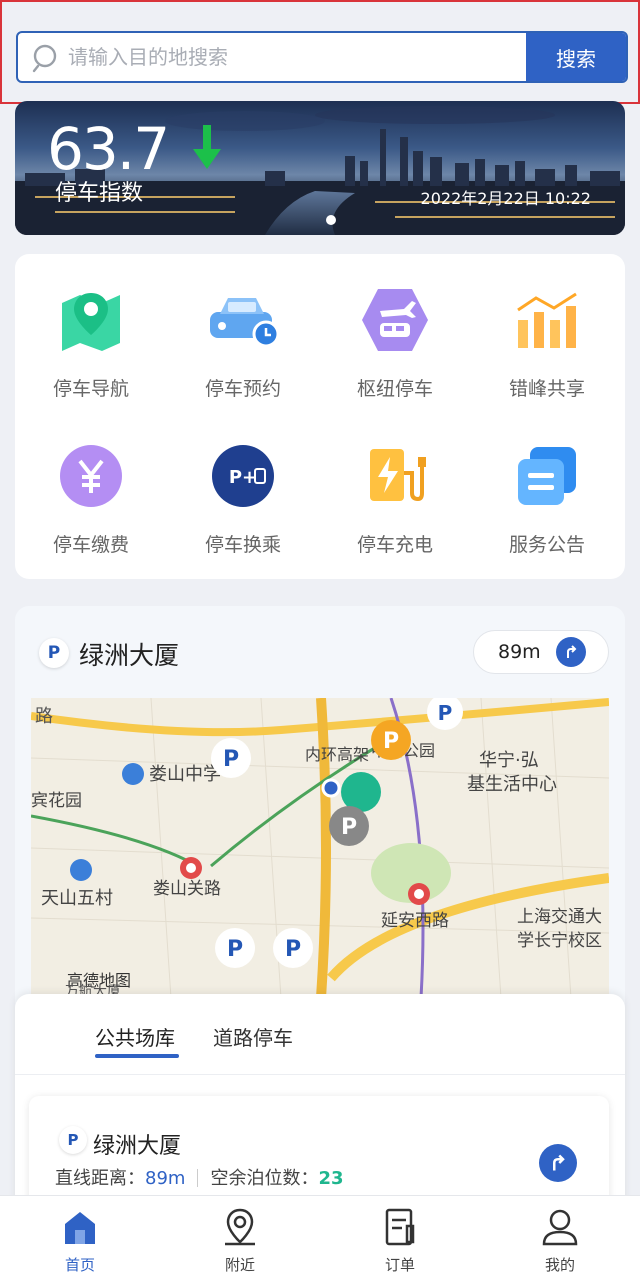 The width and height of the screenshot is (640, 1287). Describe the element at coordinates (400, 1227) in the screenshot. I see `order-icon` at that location.